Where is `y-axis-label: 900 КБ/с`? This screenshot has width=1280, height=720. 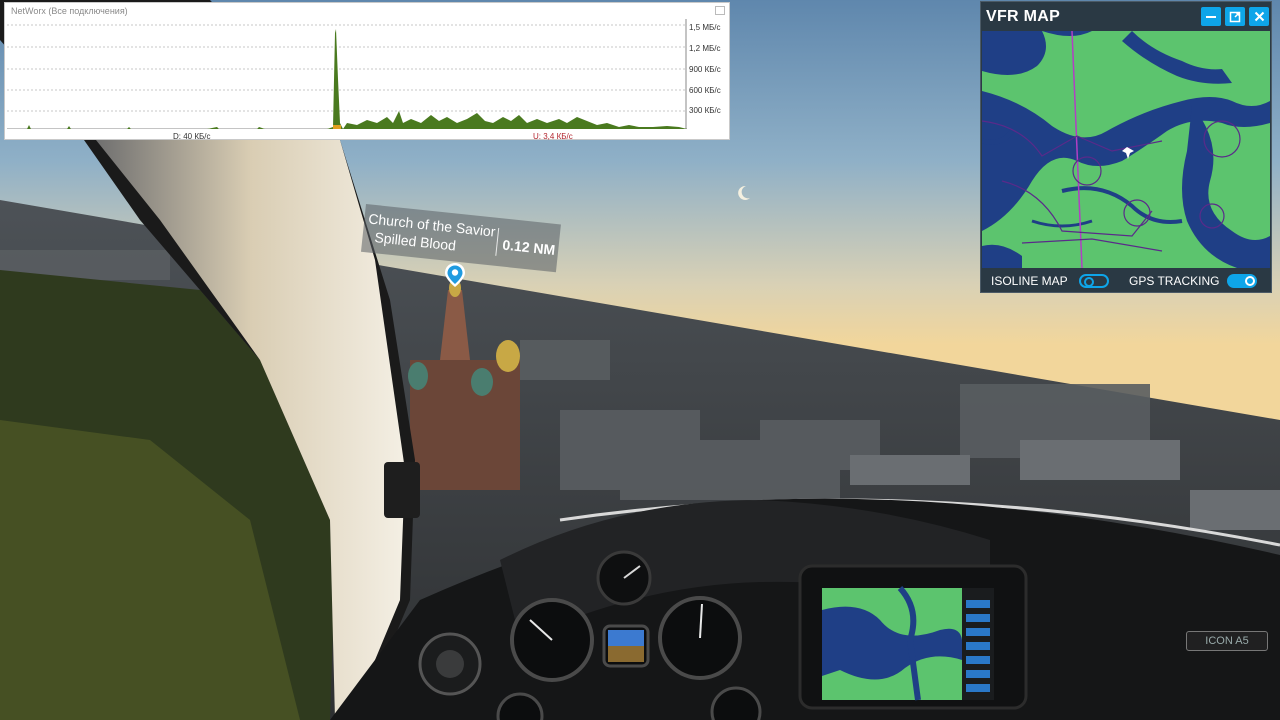
y-axis-label: 900 КБ/с is located at coordinates (705, 69).